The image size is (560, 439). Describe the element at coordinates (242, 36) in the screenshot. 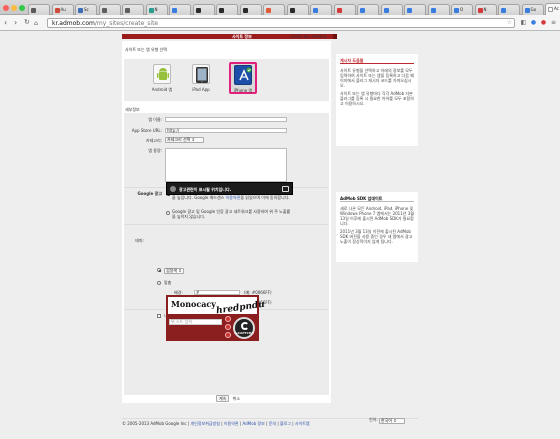

I see `step-current: 사이트 정보` at that location.